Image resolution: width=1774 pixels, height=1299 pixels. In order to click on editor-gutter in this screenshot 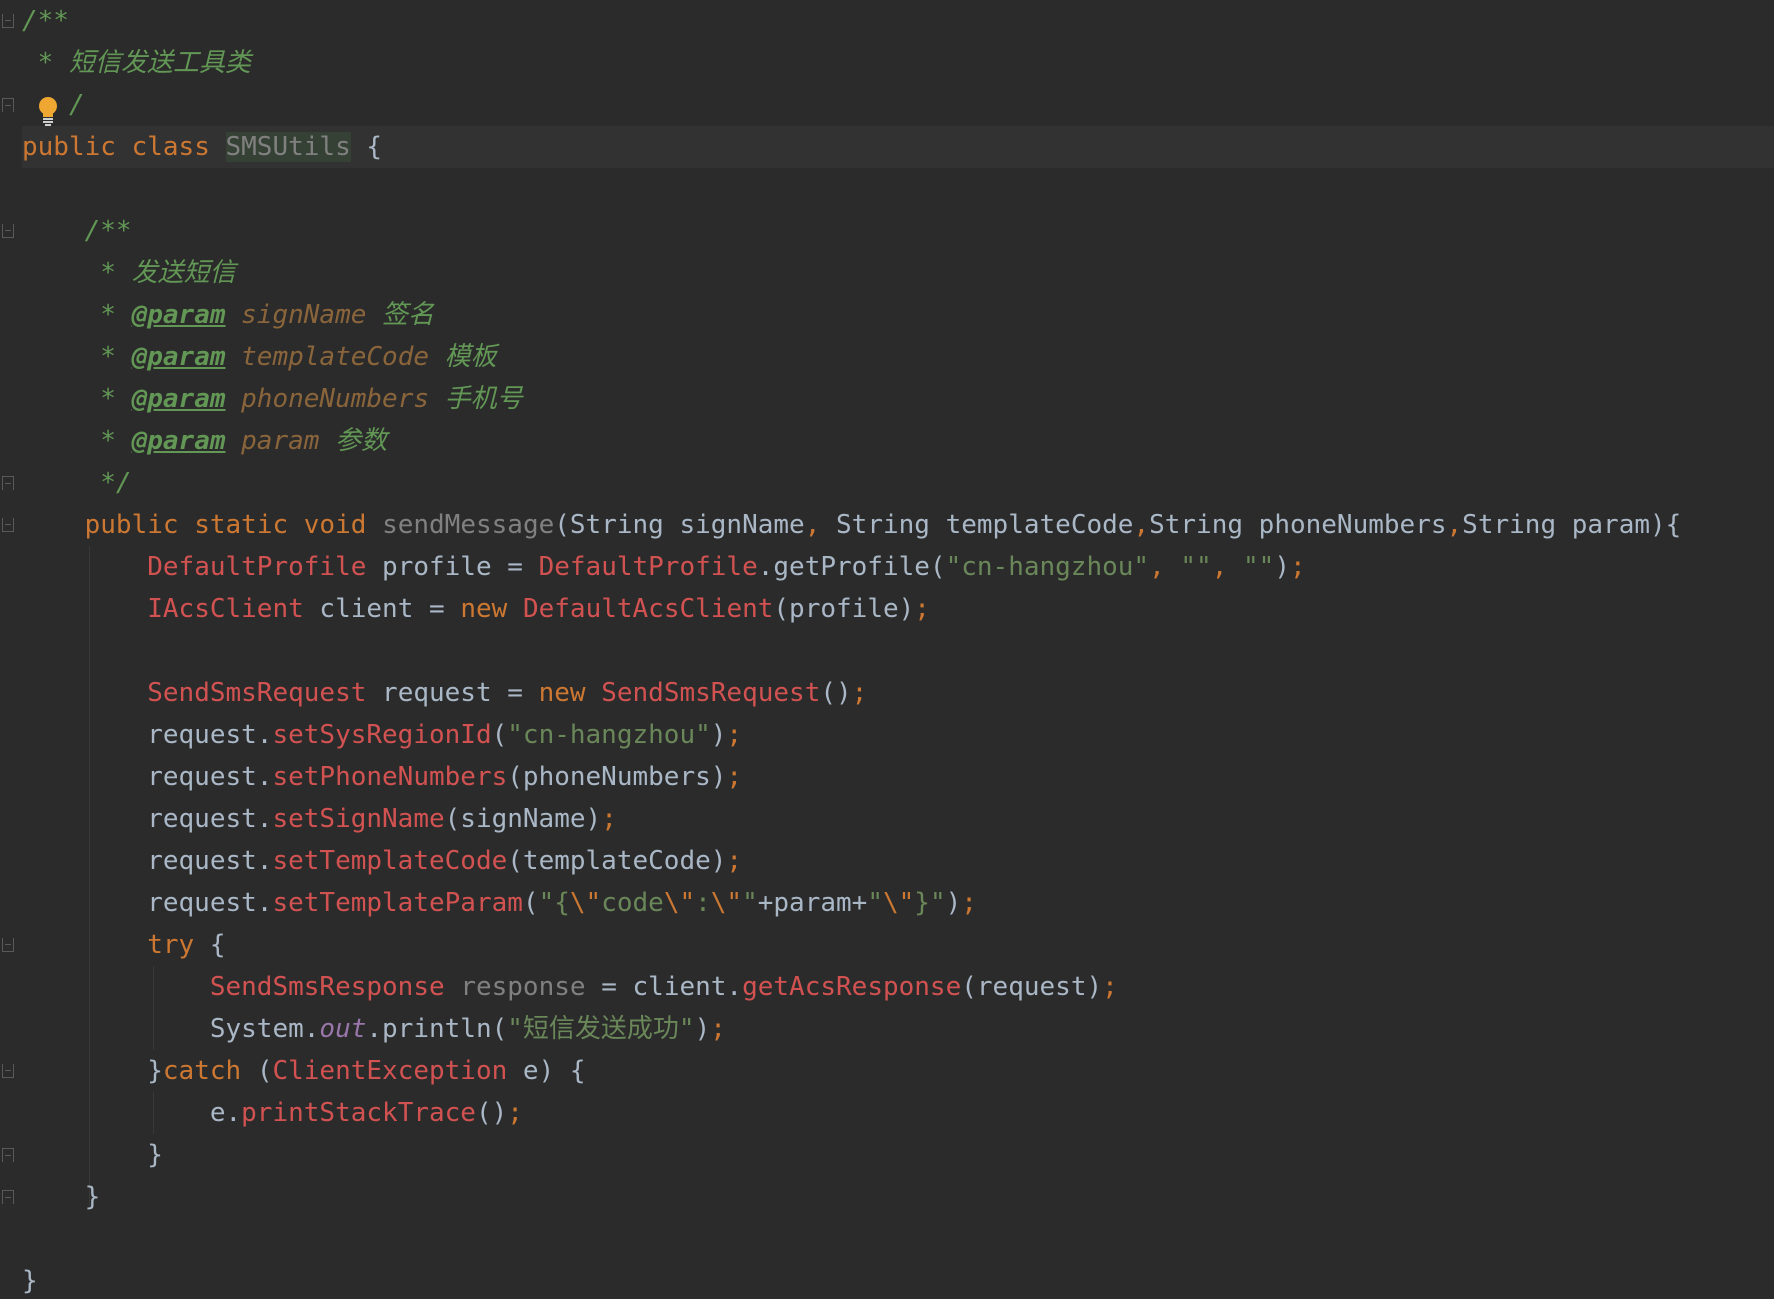, I will do `click(9, 649)`.